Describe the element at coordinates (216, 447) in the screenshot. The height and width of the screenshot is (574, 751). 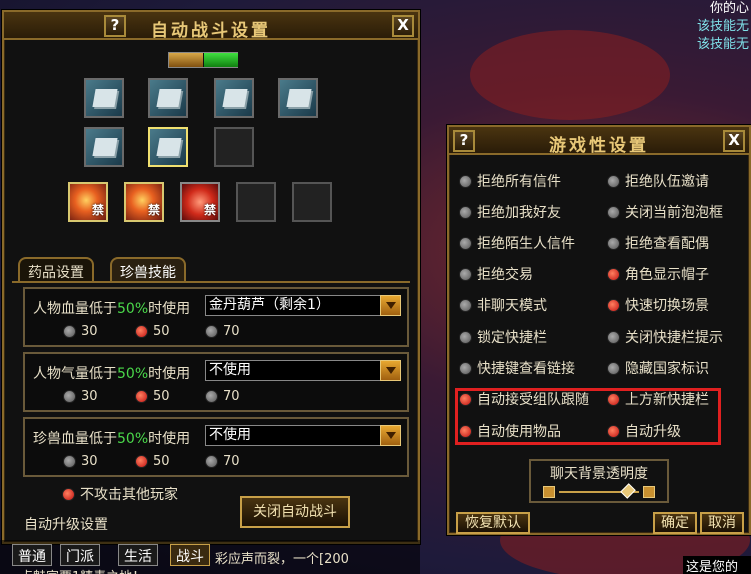
I see `pet-hp-setting: 珍兽血量低于50%时使用 不使用 30 50 70` at that location.